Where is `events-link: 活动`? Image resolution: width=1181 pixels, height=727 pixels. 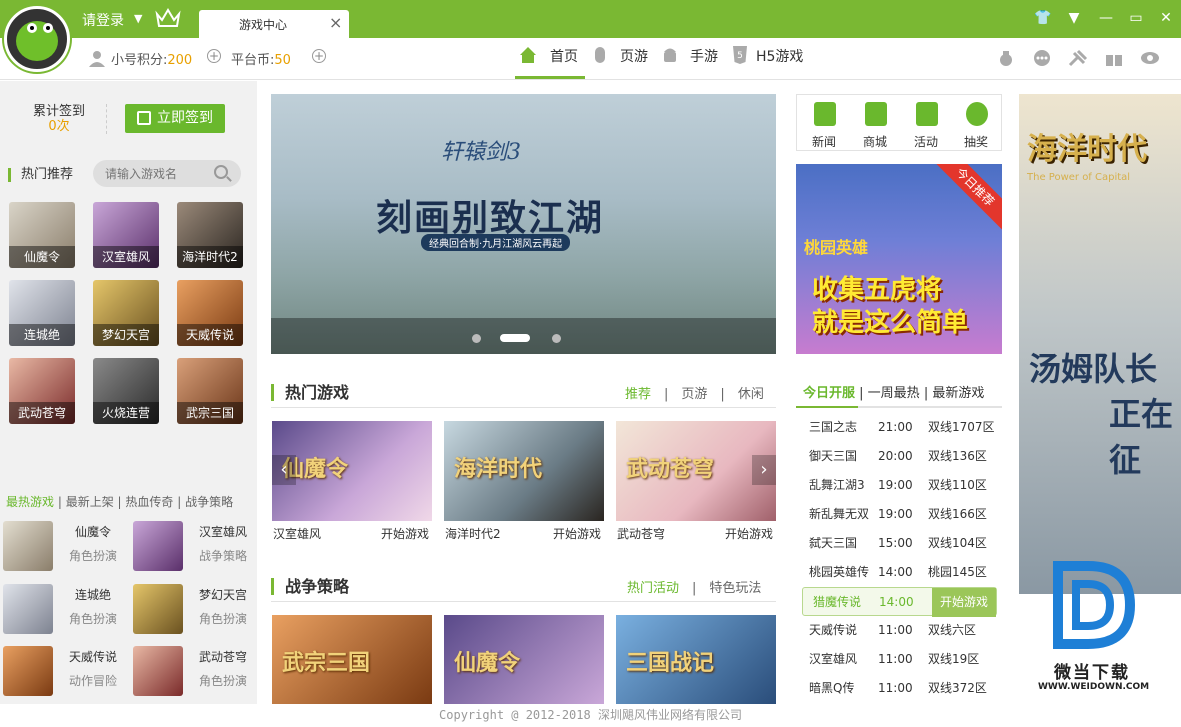 events-link: 活动 is located at coordinates (926, 123).